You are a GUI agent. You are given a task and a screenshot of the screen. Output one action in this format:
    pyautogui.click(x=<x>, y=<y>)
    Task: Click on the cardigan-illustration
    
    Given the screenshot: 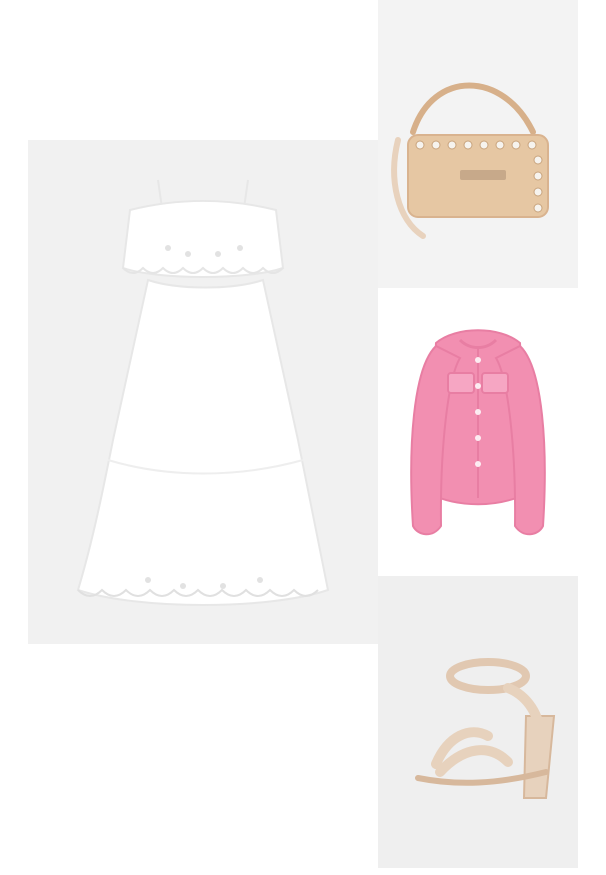 What is the action you would take?
    pyautogui.click(x=478, y=432)
    